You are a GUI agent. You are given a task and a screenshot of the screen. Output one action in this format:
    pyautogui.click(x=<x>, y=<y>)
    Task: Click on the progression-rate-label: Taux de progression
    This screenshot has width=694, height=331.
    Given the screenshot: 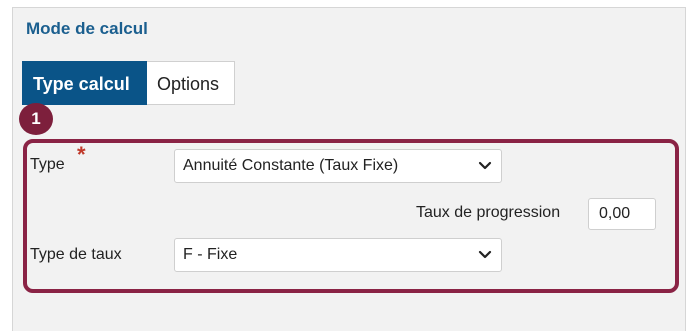 What is the action you would take?
    pyautogui.click(x=488, y=212)
    